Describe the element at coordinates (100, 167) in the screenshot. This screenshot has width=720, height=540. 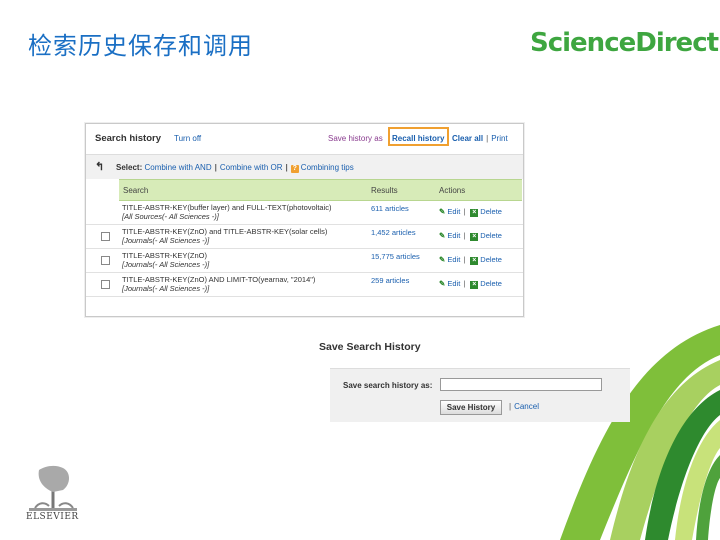
I see `select-arrow-icon: ↰` at that location.